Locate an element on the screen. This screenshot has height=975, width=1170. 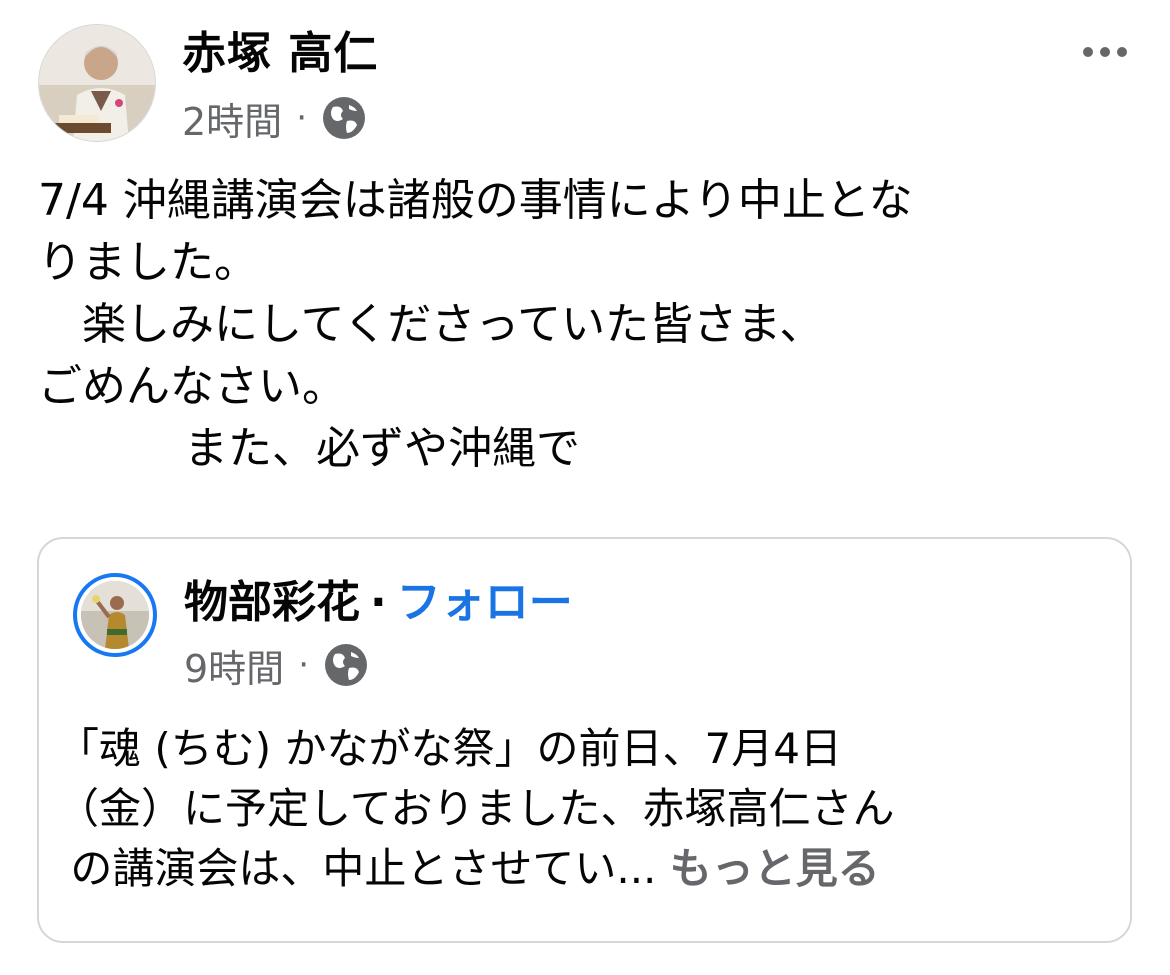
shared-author-avatar-image is located at coordinates (115, 615).